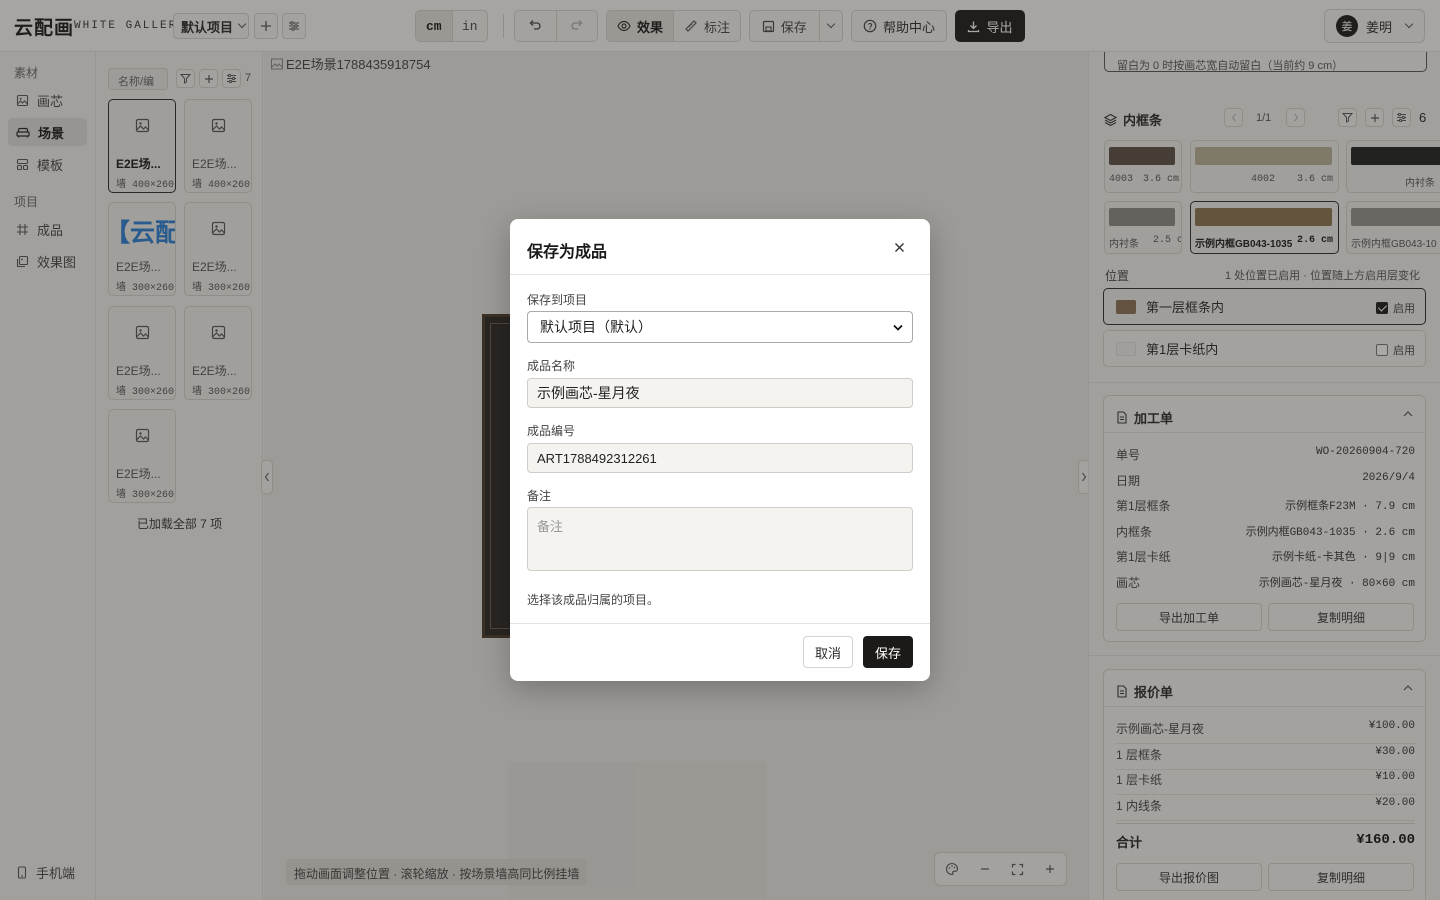  I want to click on close-icon, so click(899, 247).